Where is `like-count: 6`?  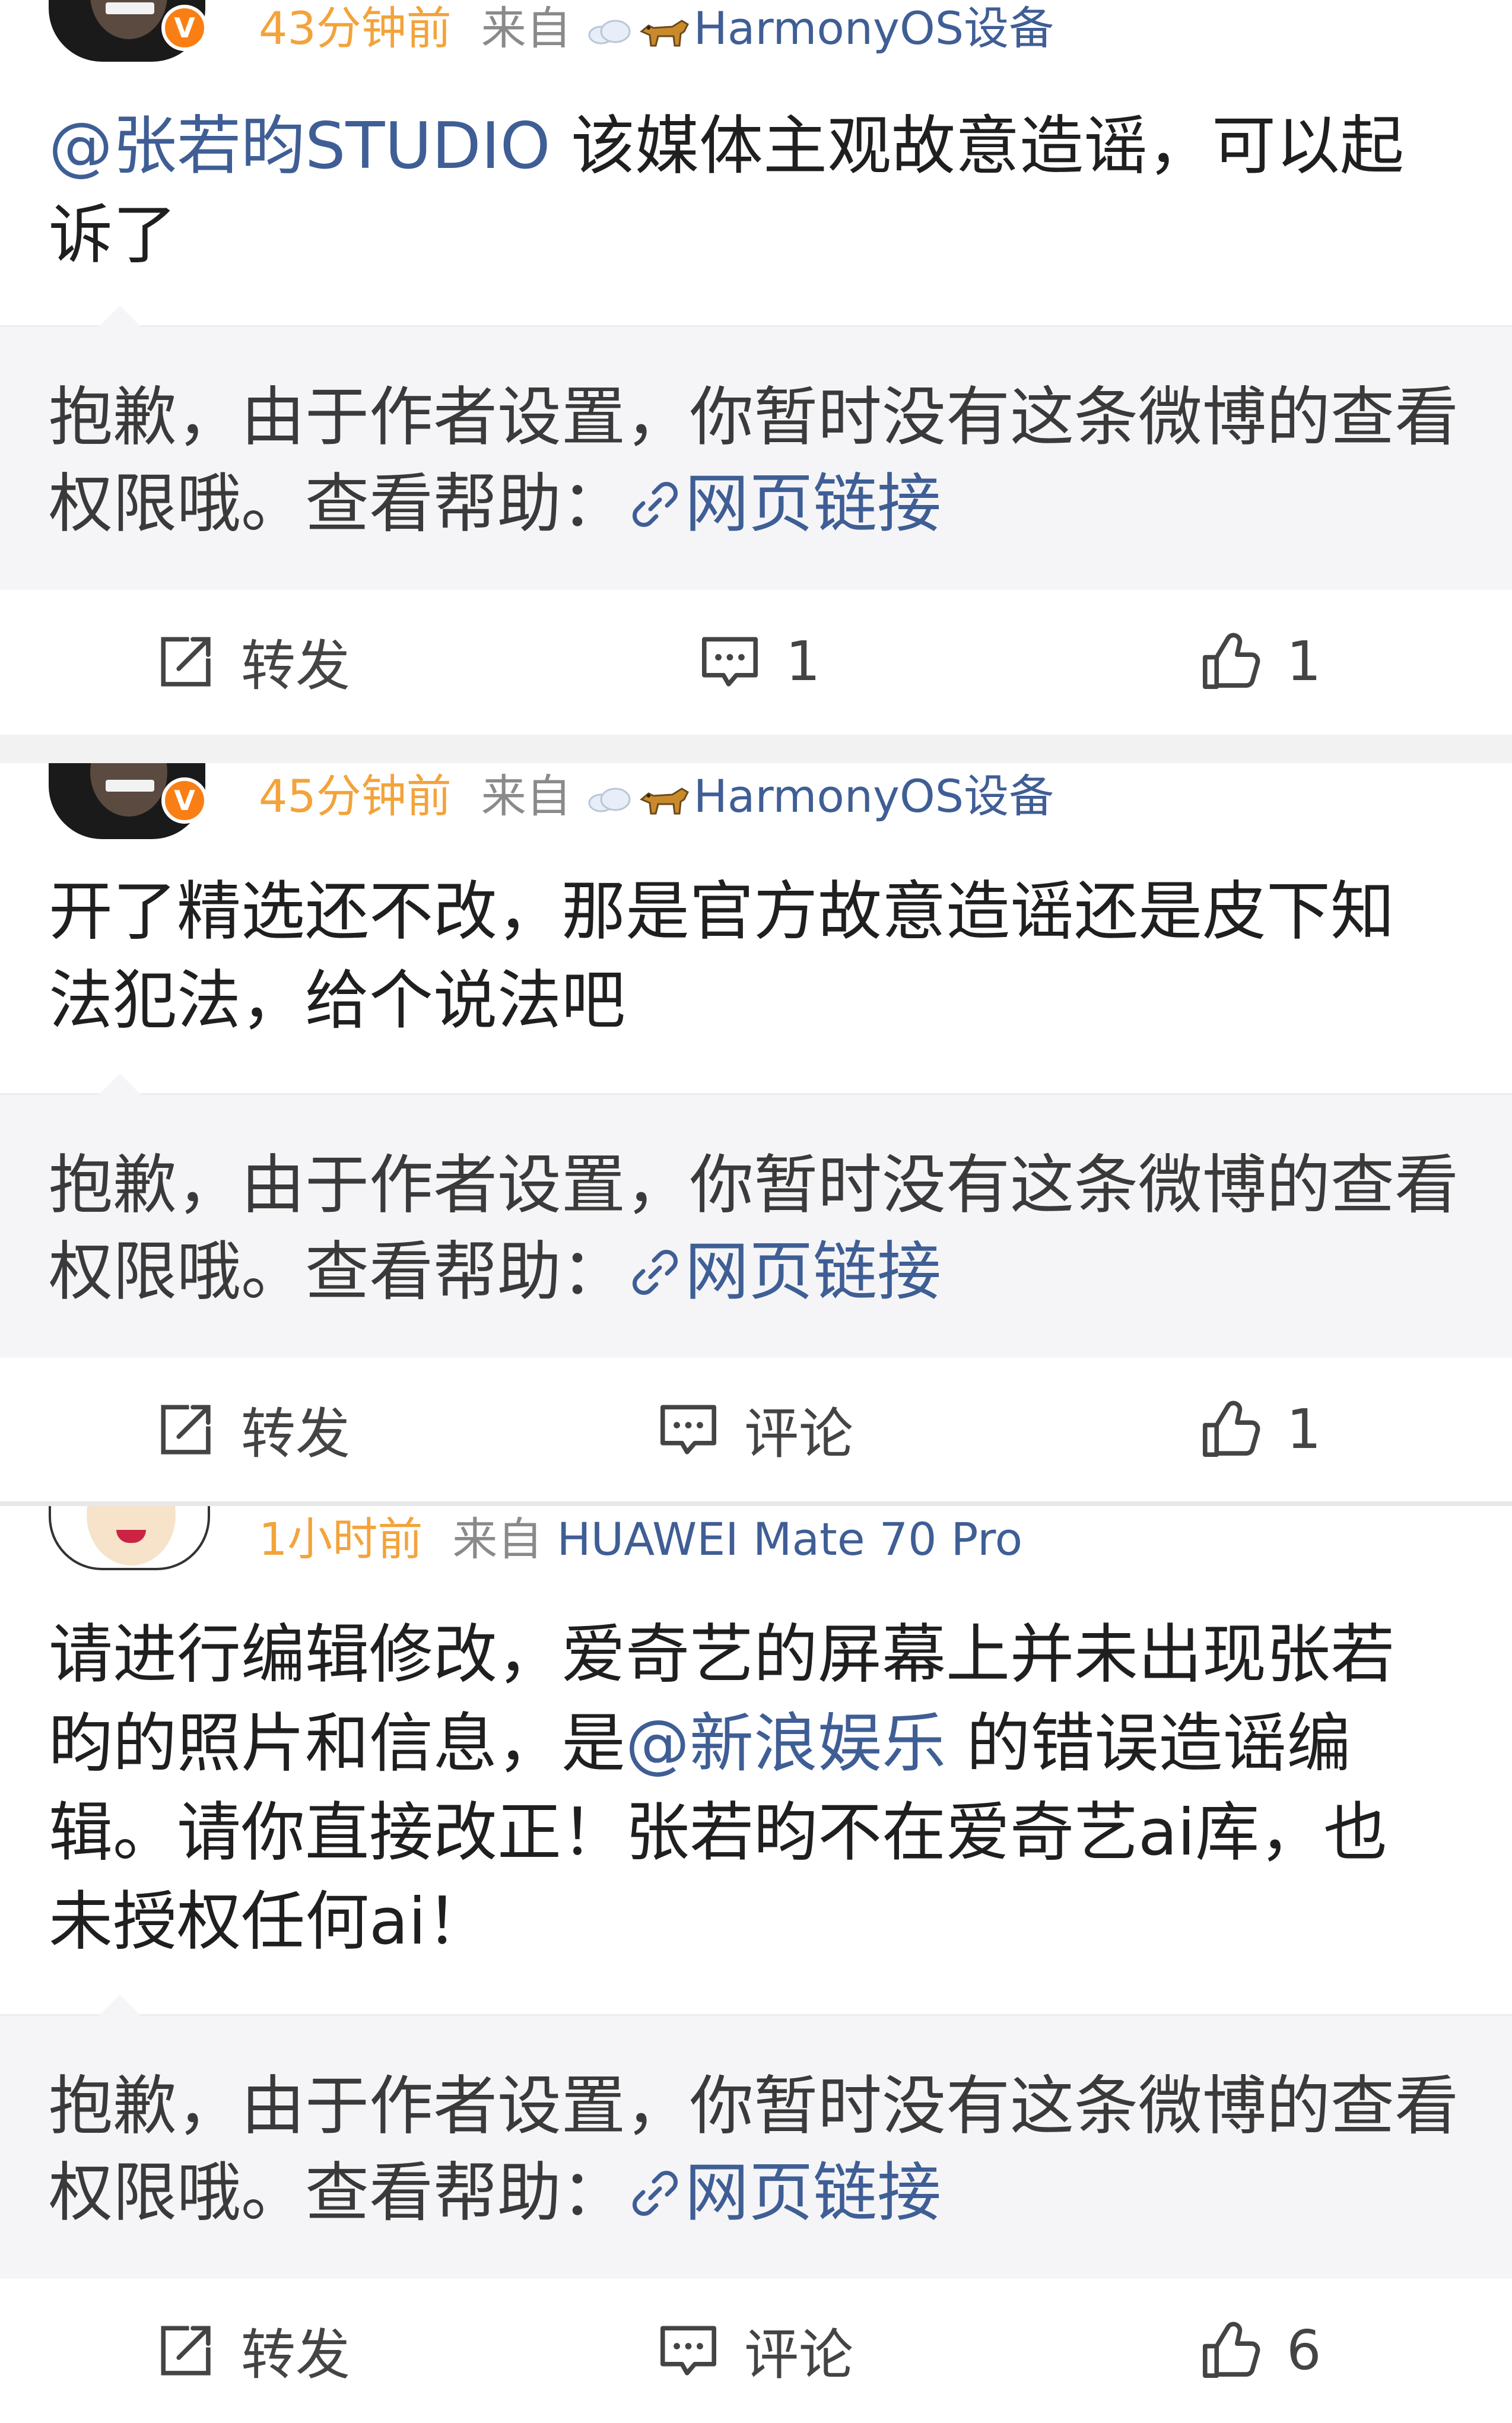
like-count: 6 is located at coordinates (1304, 2350).